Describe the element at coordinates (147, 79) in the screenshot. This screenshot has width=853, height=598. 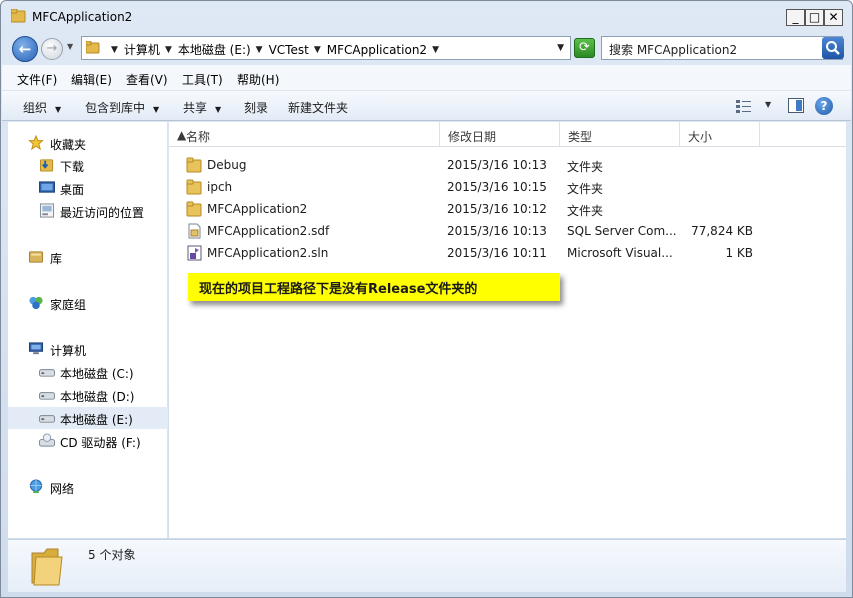
I see `menu-view: 查看(V)` at that location.